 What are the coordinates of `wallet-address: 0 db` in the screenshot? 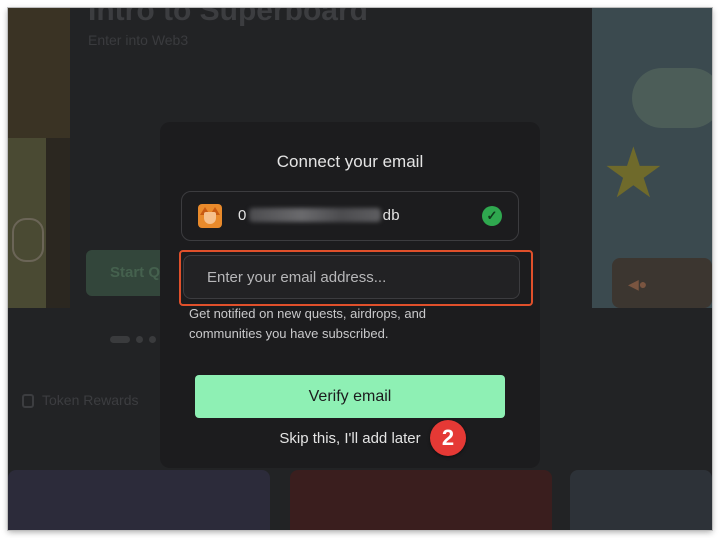 It's located at (319, 215).